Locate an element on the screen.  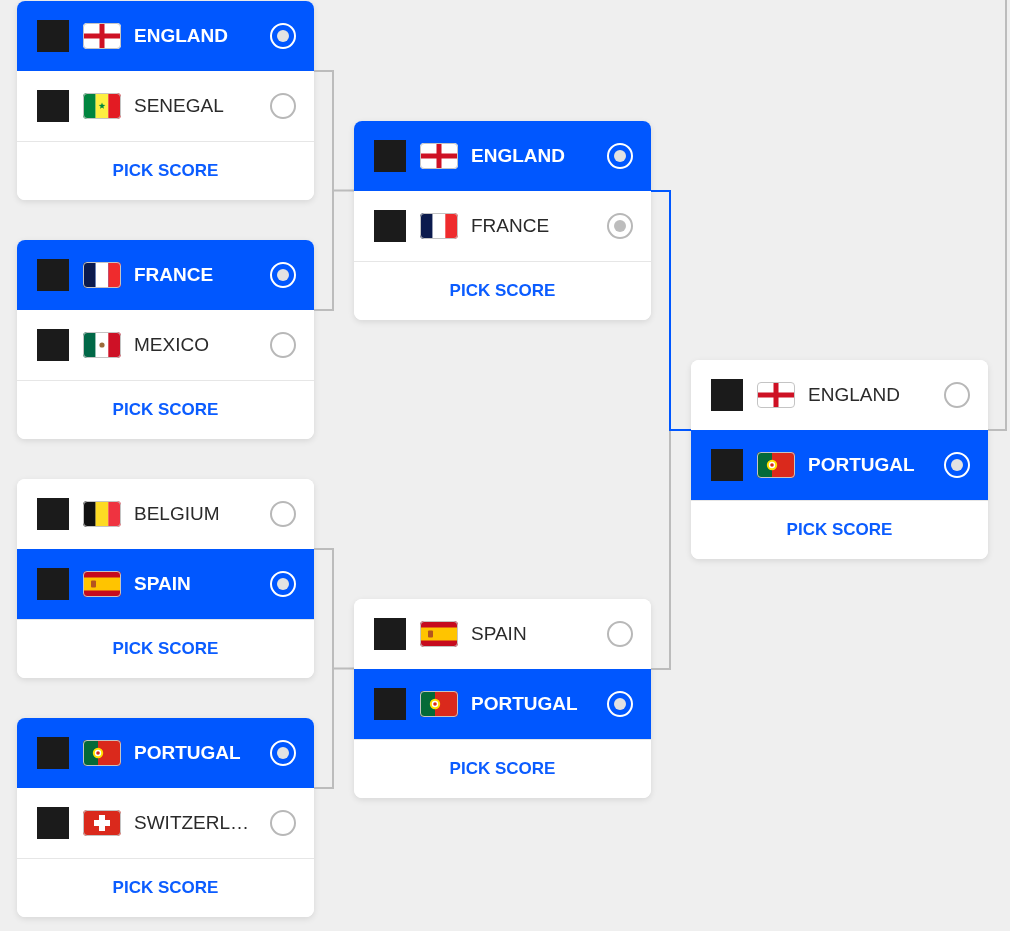
mexico-flag-icon is located at coordinates (102, 345).